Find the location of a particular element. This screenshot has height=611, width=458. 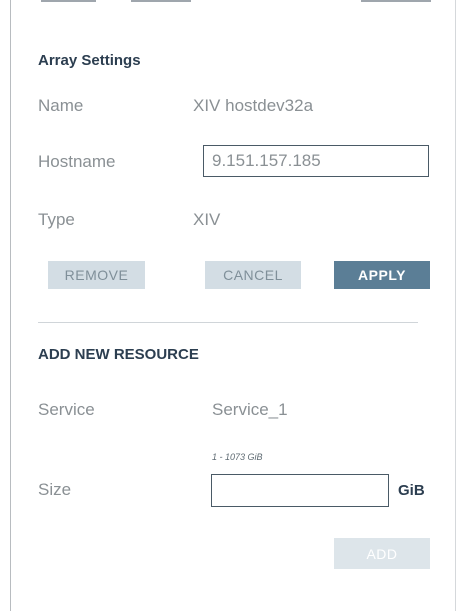

name-label: Name is located at coordinates (61, 105).